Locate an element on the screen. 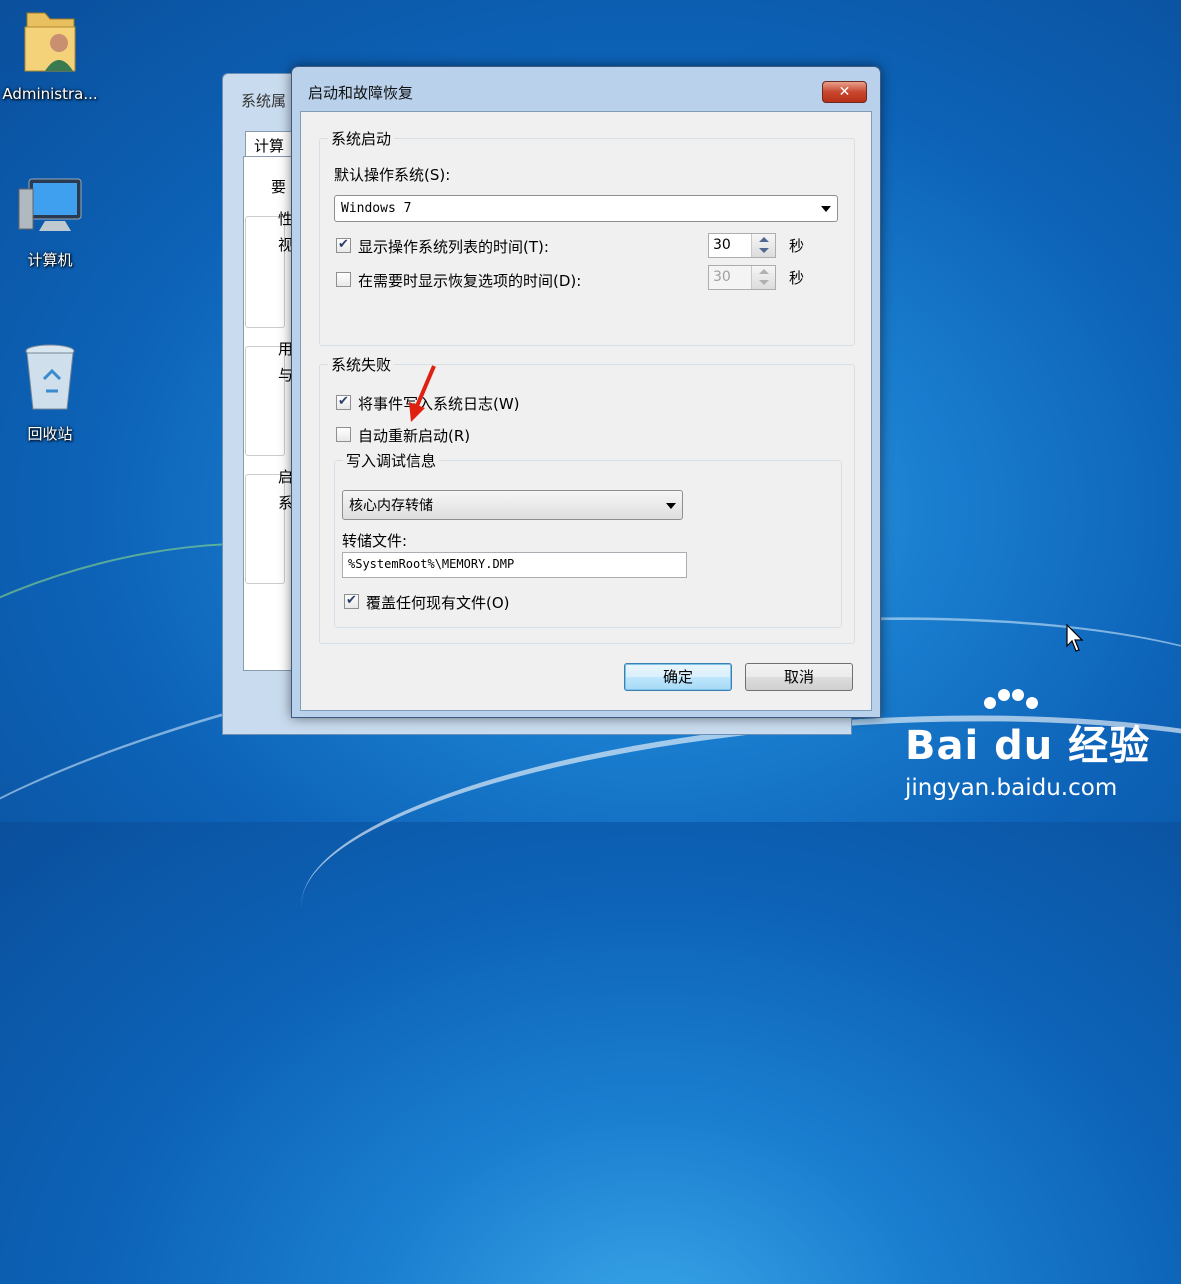 The image size is (1181, 1284). computer-icon is located at coordinates (50, 204).